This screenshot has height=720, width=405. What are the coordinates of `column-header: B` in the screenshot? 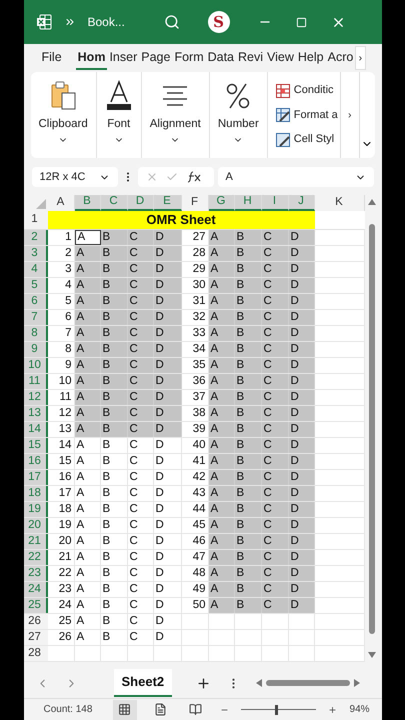 It's located at (87, 203).